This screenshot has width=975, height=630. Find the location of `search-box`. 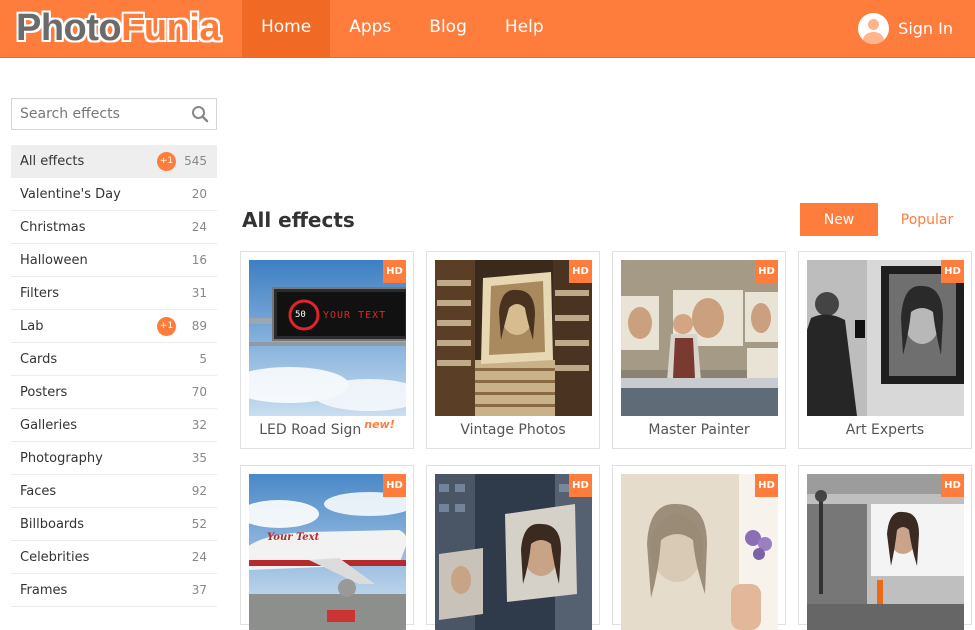

search-box is located at coordinates (114, 114).